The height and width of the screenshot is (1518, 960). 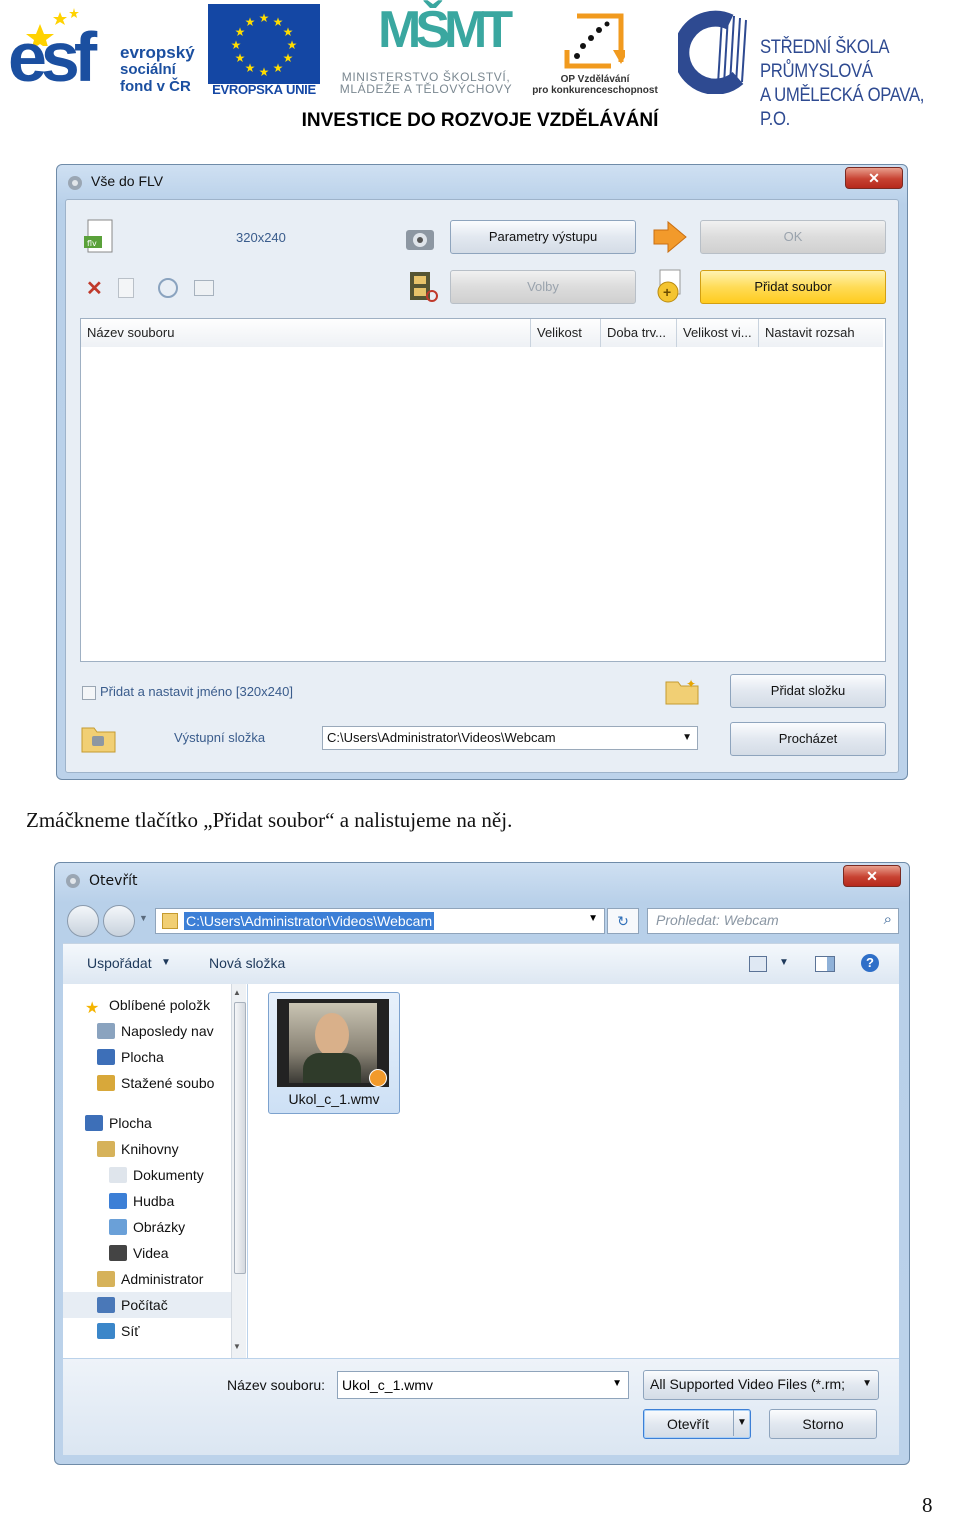 What do you see at coordinates (240, 1138) in the screenshot?
I see `scroll-thumb` at bounding box center [240, 1138].